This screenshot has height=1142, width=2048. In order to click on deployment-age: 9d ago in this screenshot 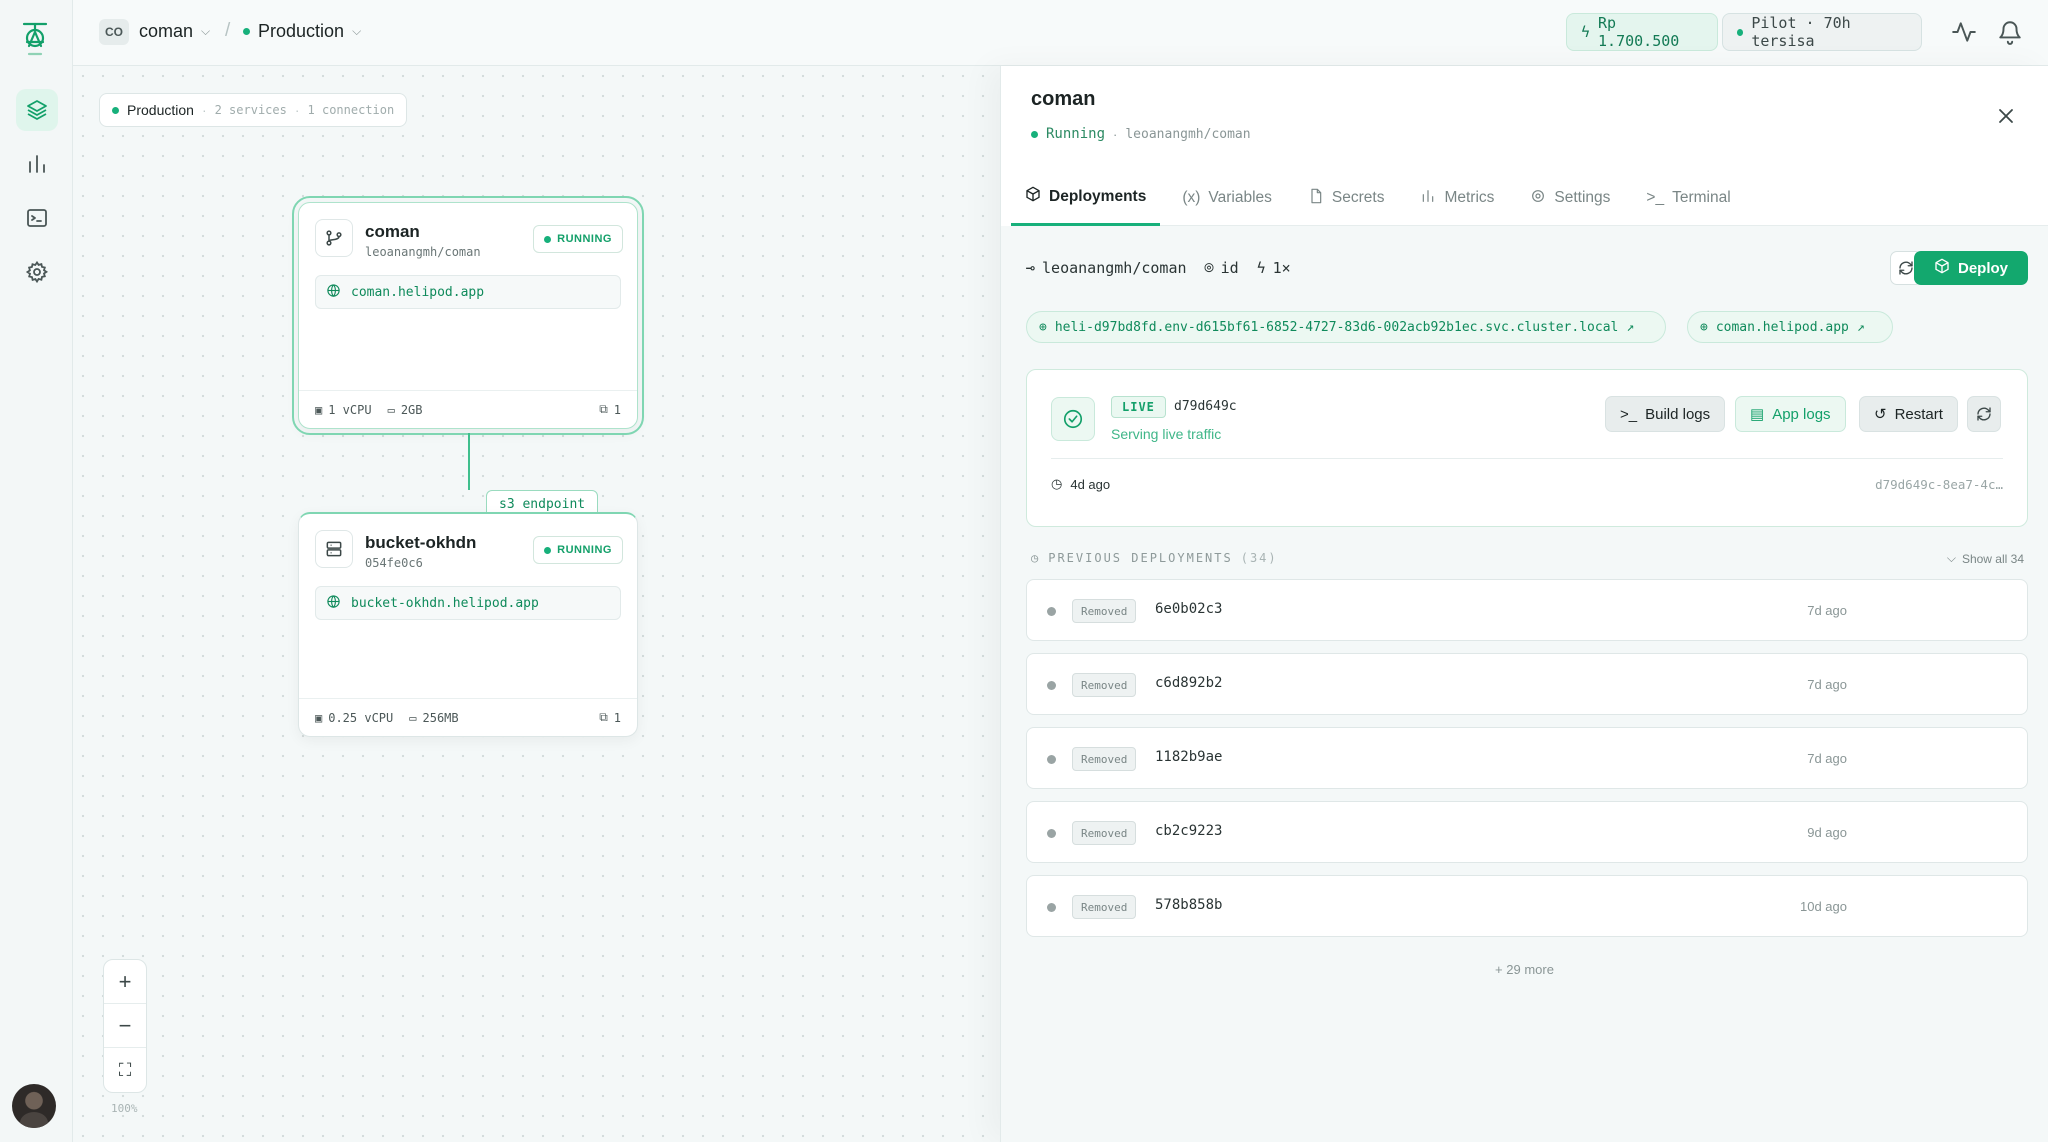, I will do `click(1827, 832)`.